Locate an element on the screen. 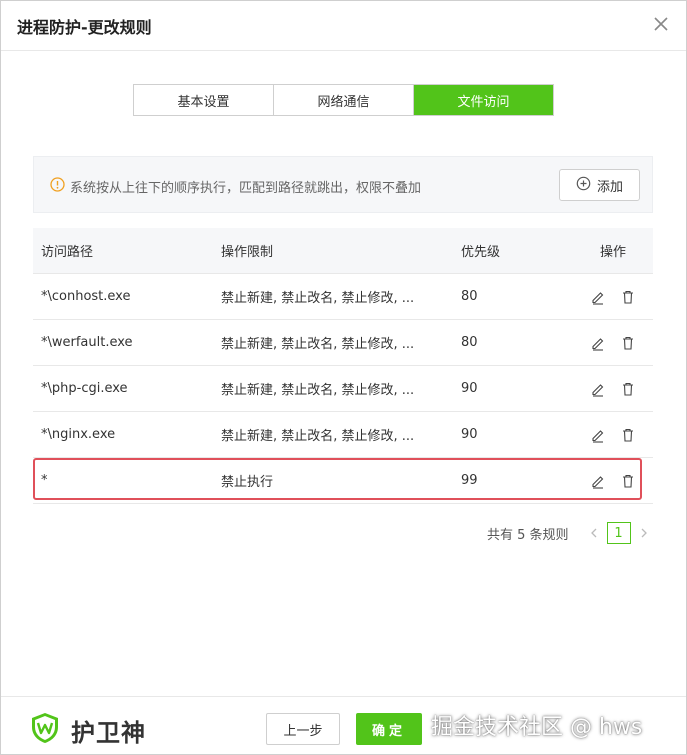 This screenshot has width=687, height=755. pagination-summary: 共有 5 条规则 is located at coordinates (528, 535).